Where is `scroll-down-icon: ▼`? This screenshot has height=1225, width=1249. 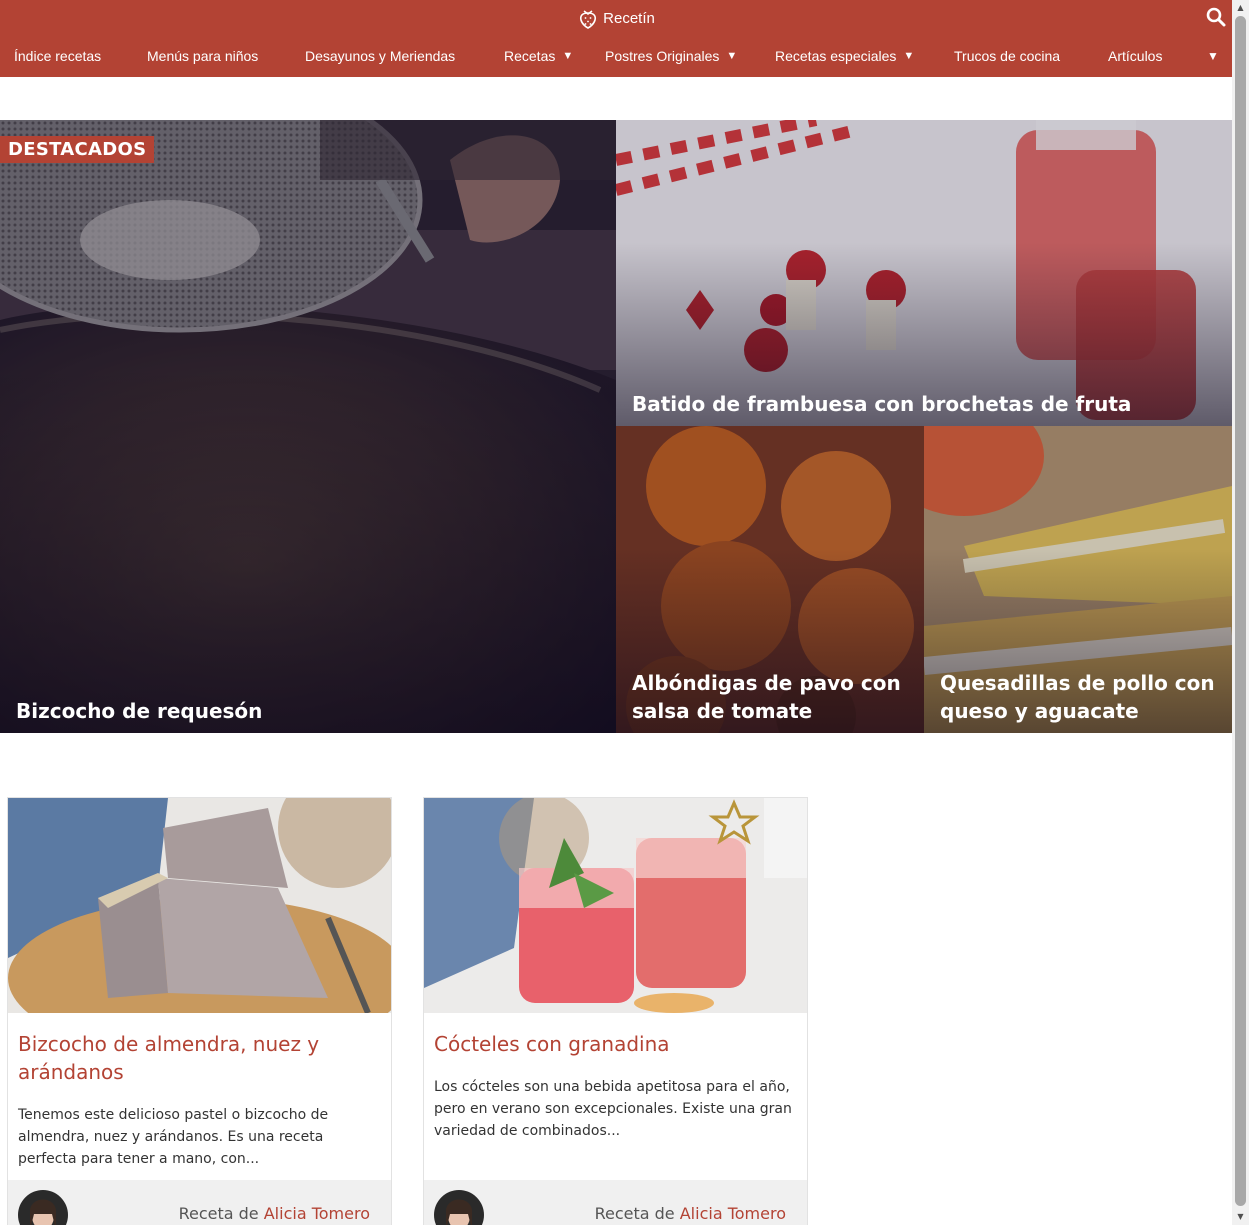
scroll-down-icon: ▼ is located at coordinates (1240, 1217).